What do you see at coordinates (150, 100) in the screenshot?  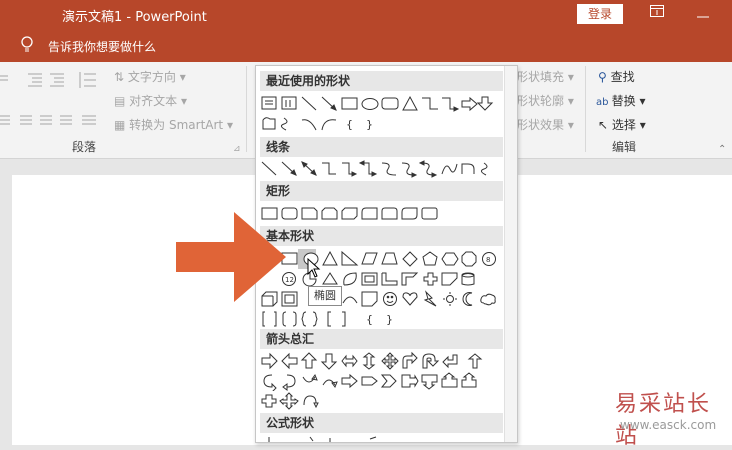 I see `align-text-button: ▤ 对齐文本 ▾` at bounding box center [150, 100].